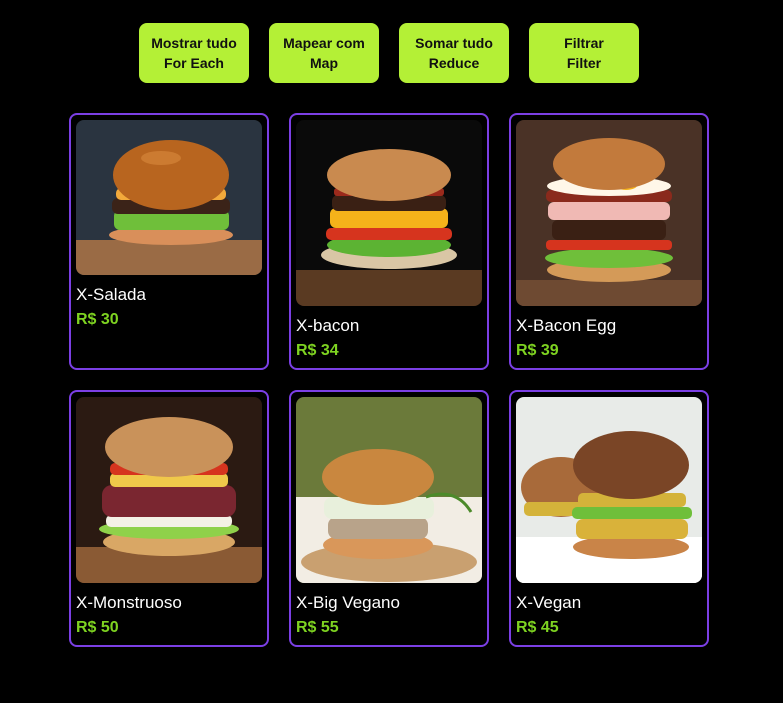 The image size is (783, 703). I want to click on product-name: X-Monstruoso, so click(129, 602).